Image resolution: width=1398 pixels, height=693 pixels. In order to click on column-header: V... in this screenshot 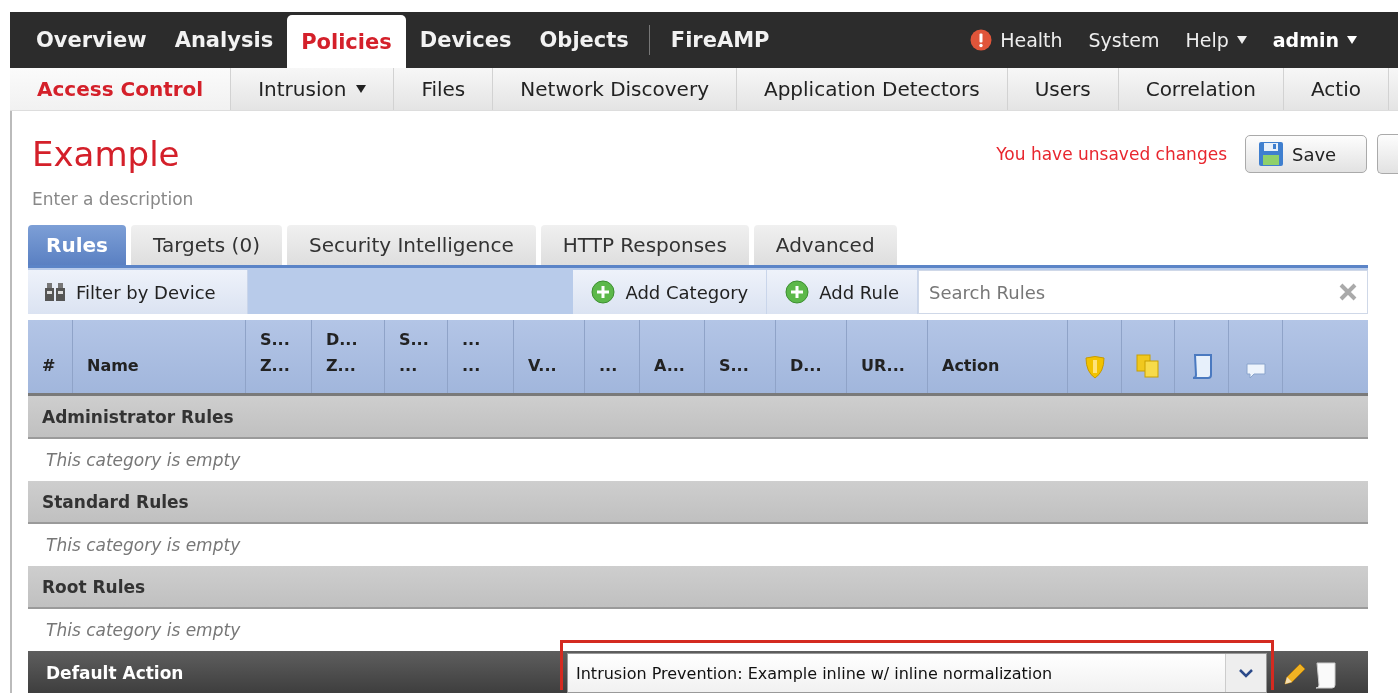, I will do `click(549, 356)`.